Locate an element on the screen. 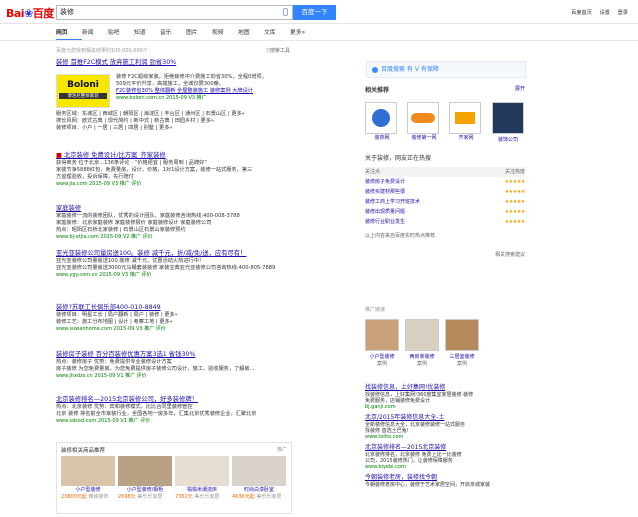  right-ad-title: 找装修信息，上好集网!优装修 is located at coordinates (445, 388).